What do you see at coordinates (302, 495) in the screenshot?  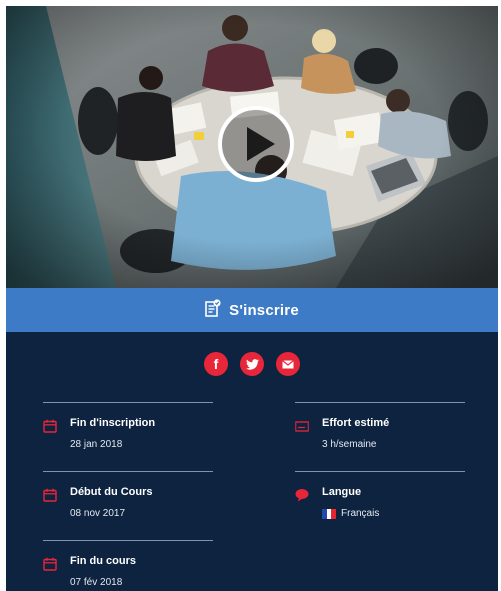 I see `speech-bubble-icon` at bounding box center [302, 495].